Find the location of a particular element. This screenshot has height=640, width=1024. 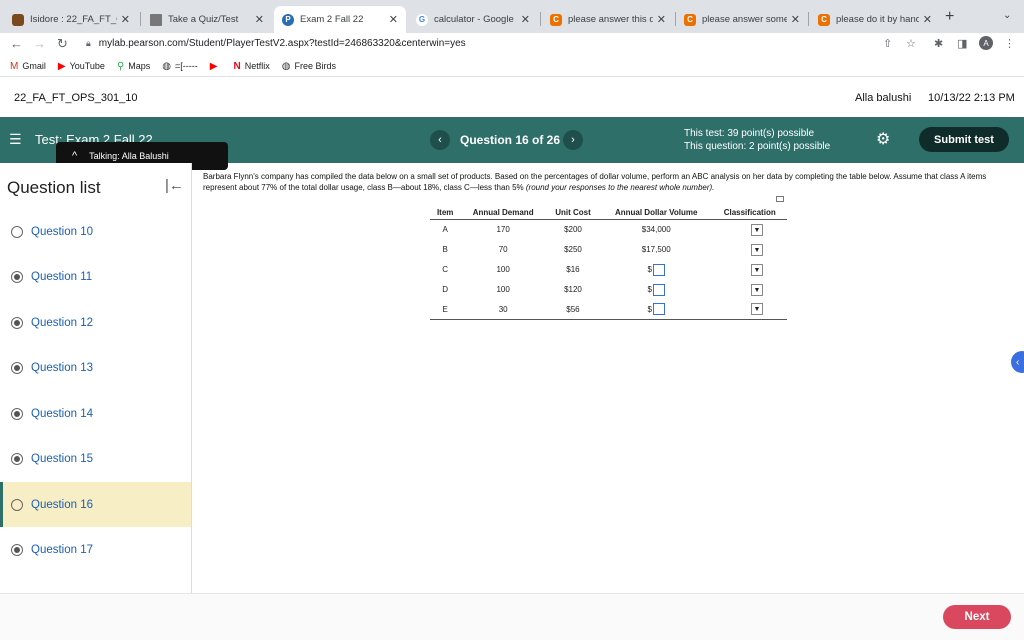

item-cell: D is located at coordinates (445, 289).